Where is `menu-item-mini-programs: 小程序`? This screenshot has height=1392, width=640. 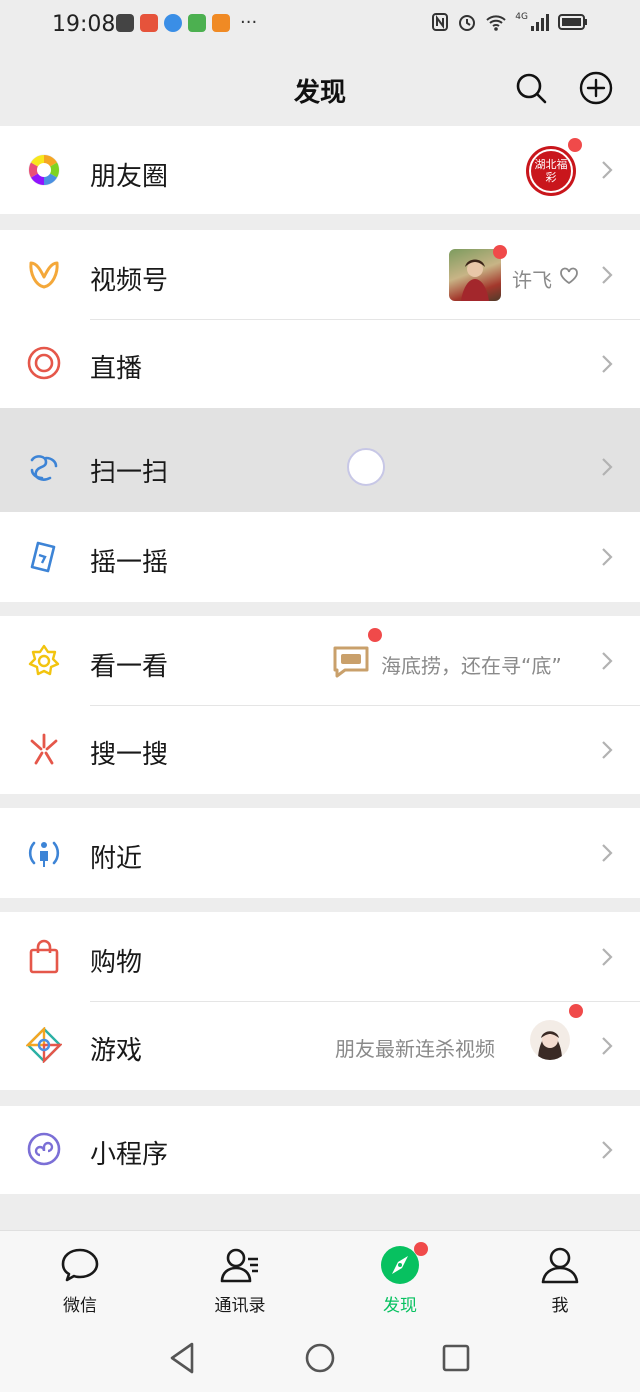 menu-item-mini-programs: 小程序 is located at coordinates (320, 1150).